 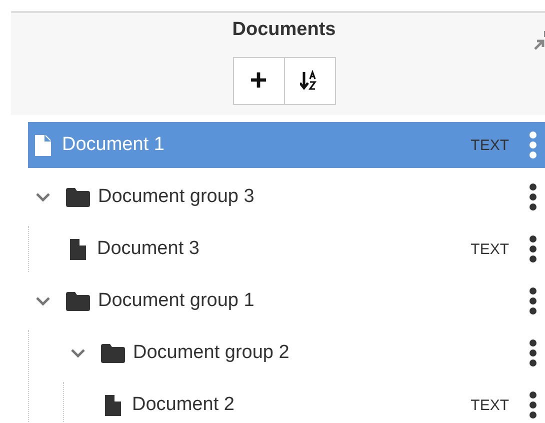 I want to click on document-row: Document 3 TEXT, so click(x=304, y=249).